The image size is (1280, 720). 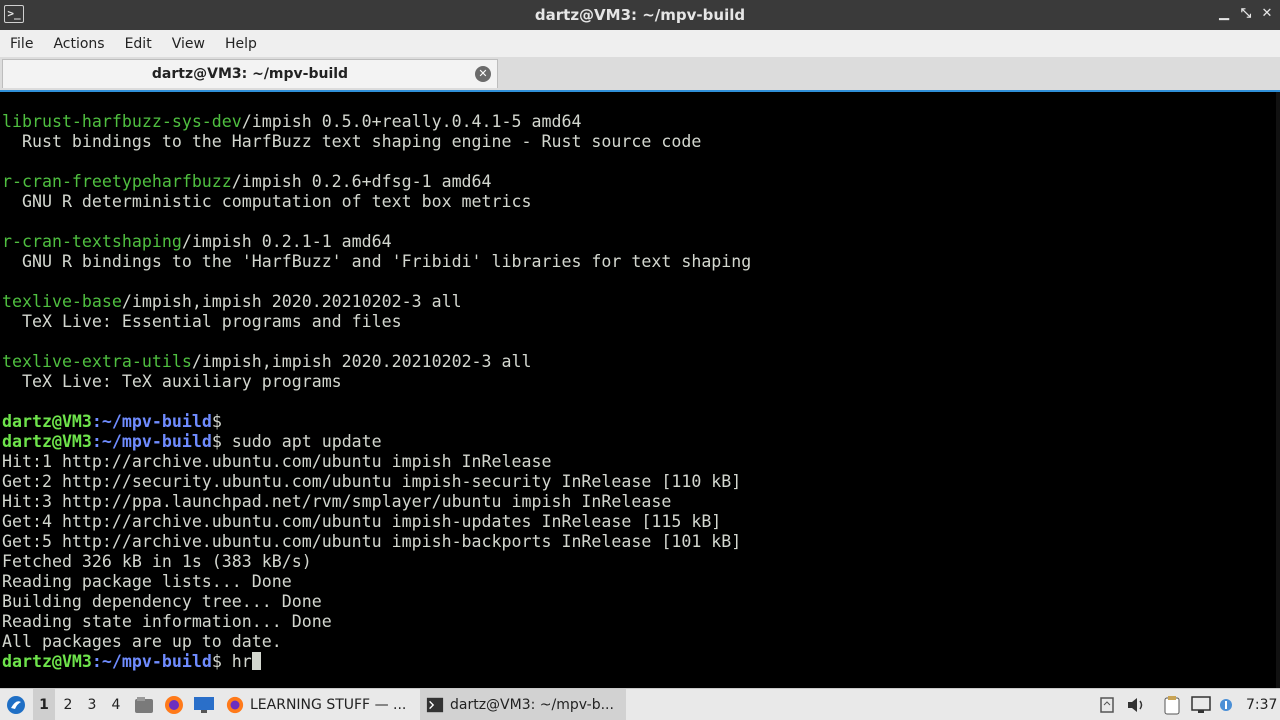 I want to click on terminal-line: r-cran-textshaping/impish 0.2.1-1 amd64, so click(x=376, y=242).